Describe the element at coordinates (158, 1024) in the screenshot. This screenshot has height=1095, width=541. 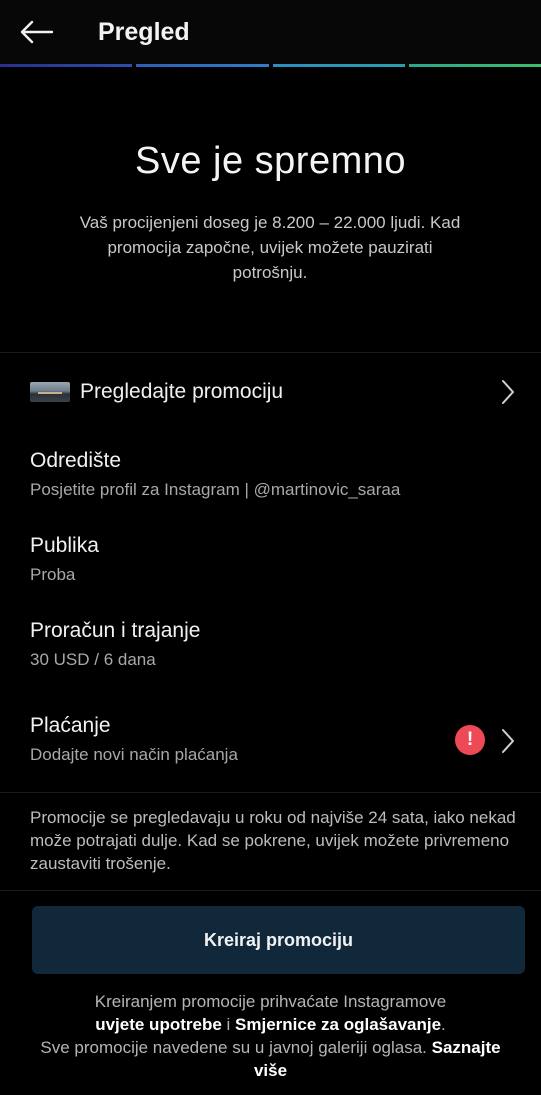
I see `terms-of-use-link: uvjete upotrebe` at that location.